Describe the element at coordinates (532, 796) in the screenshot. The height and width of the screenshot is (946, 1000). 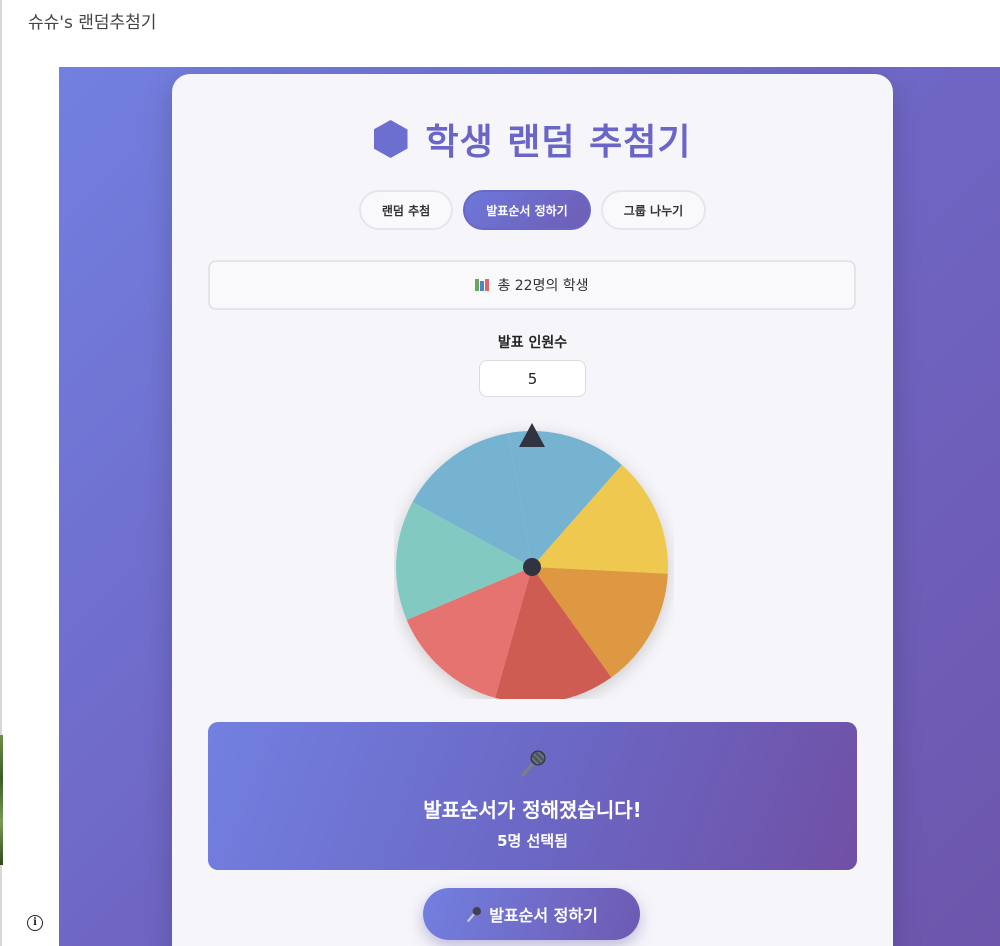
I see `result-panel: 발표순서가 정해졌습니다! 5명 선택됨` at that location.